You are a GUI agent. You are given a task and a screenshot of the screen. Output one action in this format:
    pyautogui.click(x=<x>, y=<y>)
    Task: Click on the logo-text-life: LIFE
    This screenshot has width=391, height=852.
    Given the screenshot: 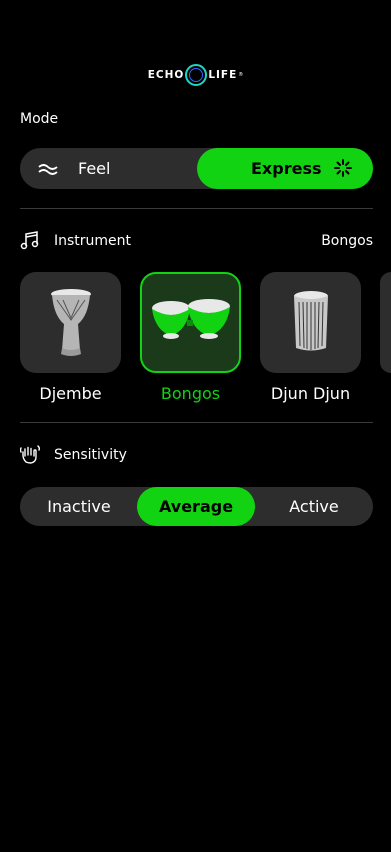 What is the action you would take?
    pyautogui.click(x=223, y=75)
    